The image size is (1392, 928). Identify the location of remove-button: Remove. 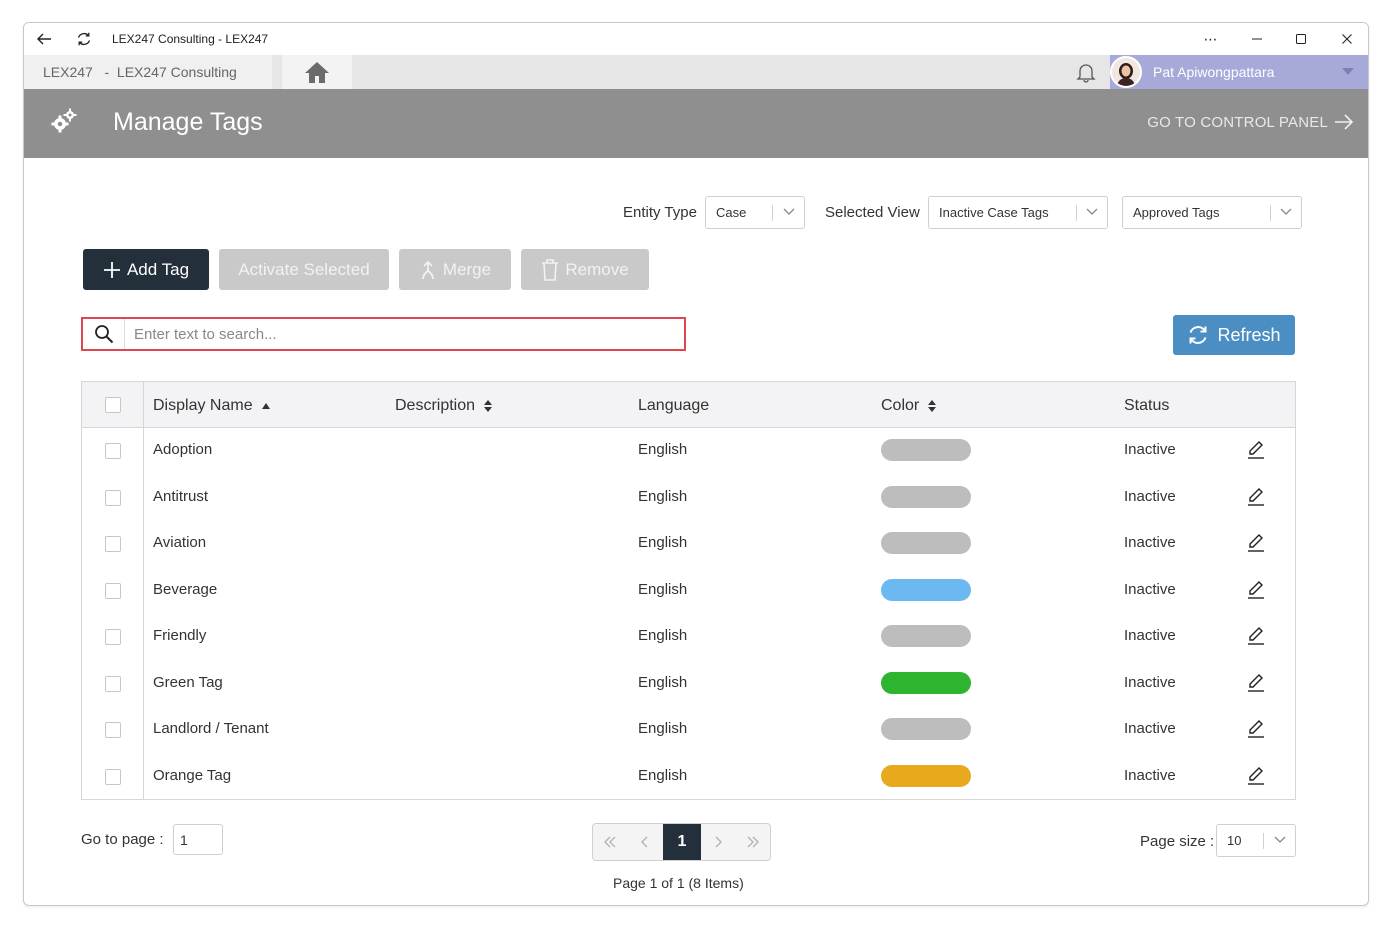
(585, 269).